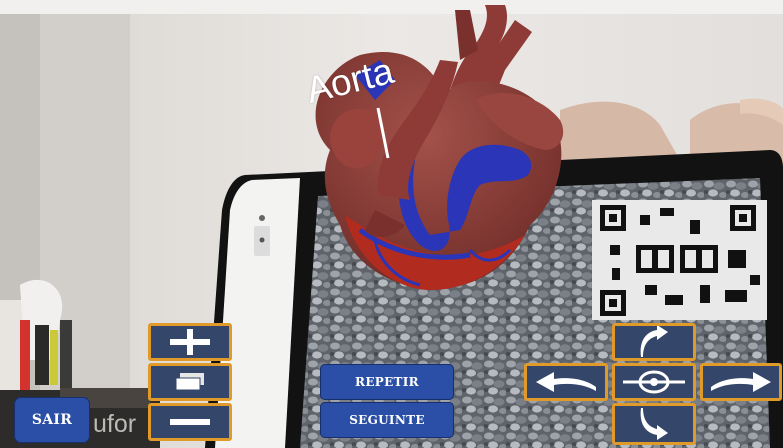  I want to click on minus-icon, so click(190, 422).